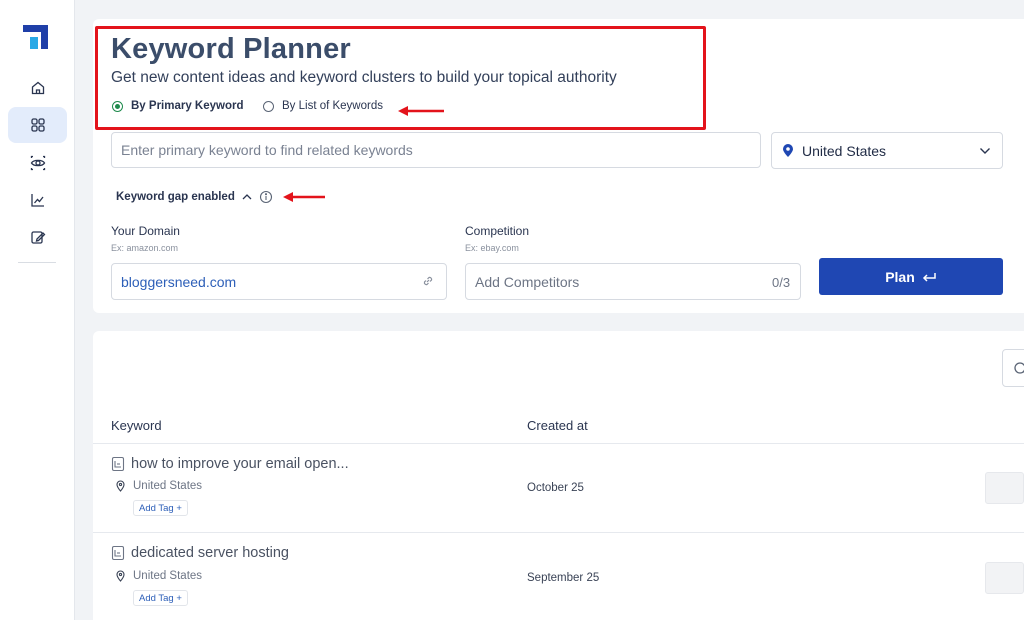  I want to click on sidebar-item-keyword-planner, so click(37, 125).